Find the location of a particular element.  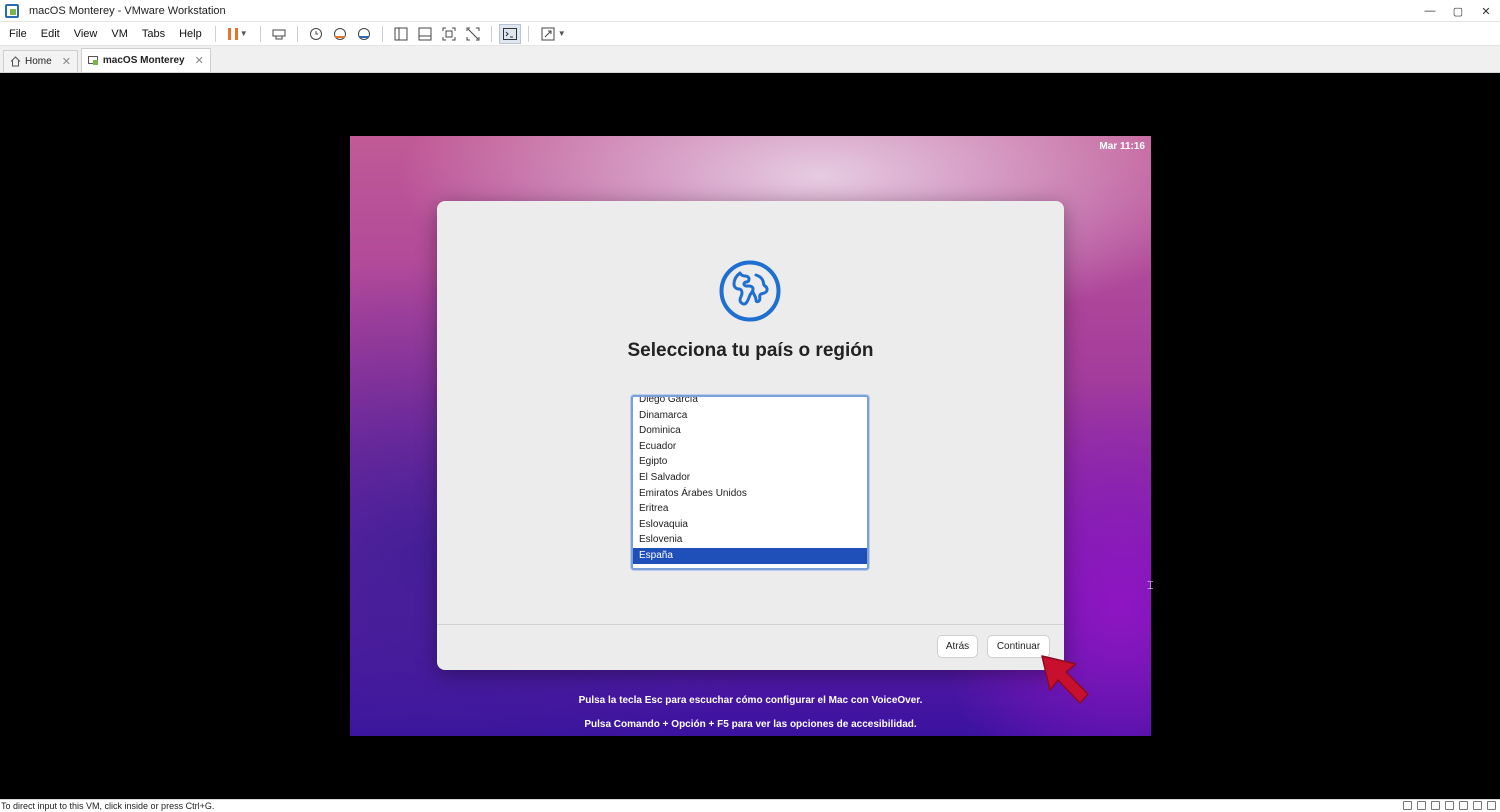

revert-snapshot-button is located at coordinates (340, 34).